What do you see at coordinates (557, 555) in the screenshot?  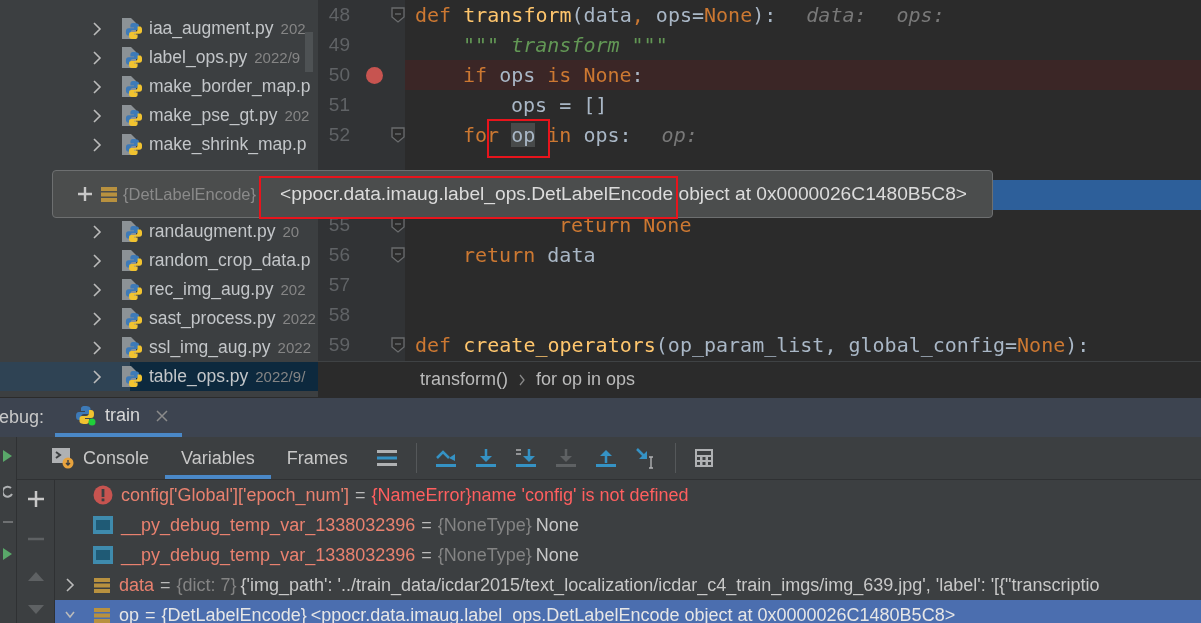 I see `variable-value: None` at bounding box center [557, 555].